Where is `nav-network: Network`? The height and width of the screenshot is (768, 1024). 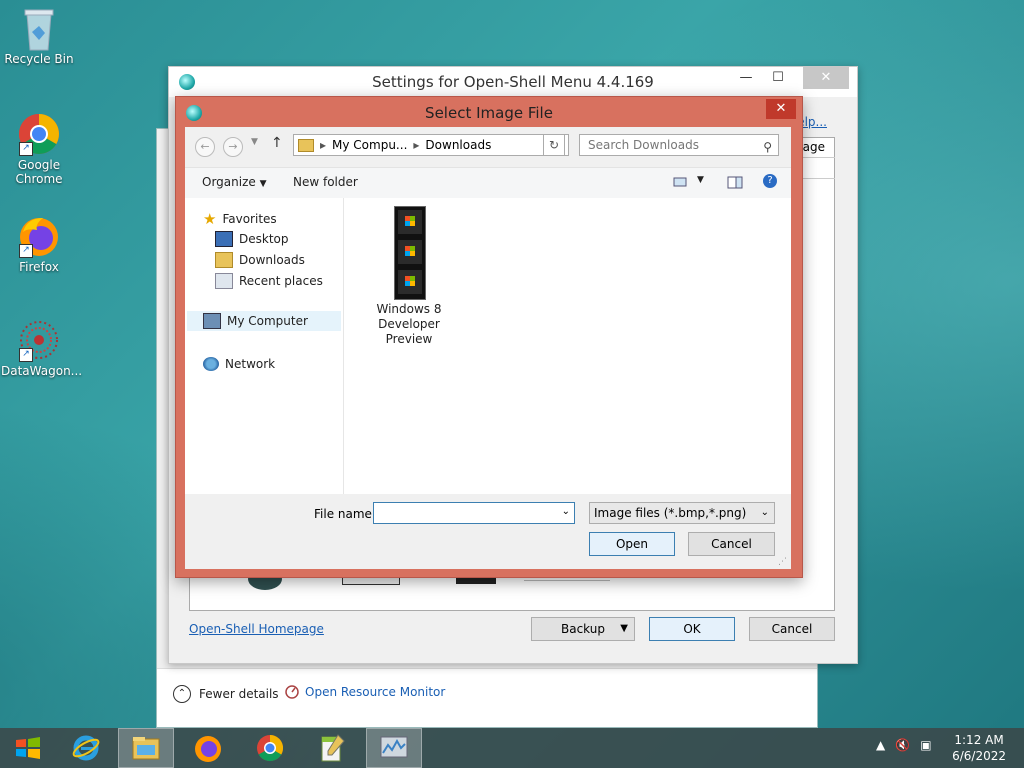 nav-network: Network is located at coordinates (239, 364).